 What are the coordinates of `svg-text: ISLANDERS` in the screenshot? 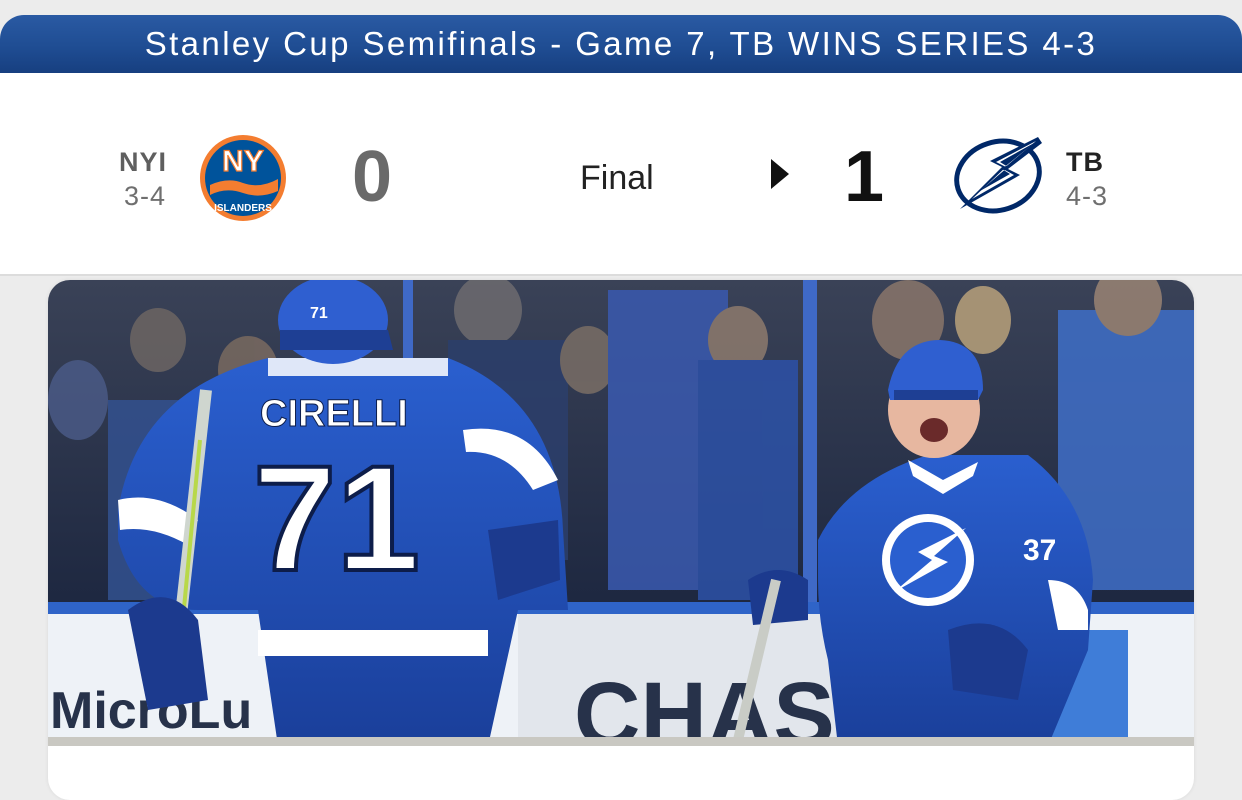 It's located at (243, 208).